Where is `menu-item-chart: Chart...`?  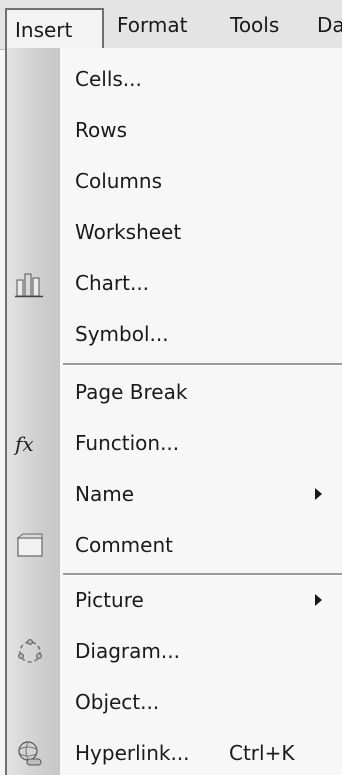
menu-item-chart: Chart... is located at coordinates (174, 284).